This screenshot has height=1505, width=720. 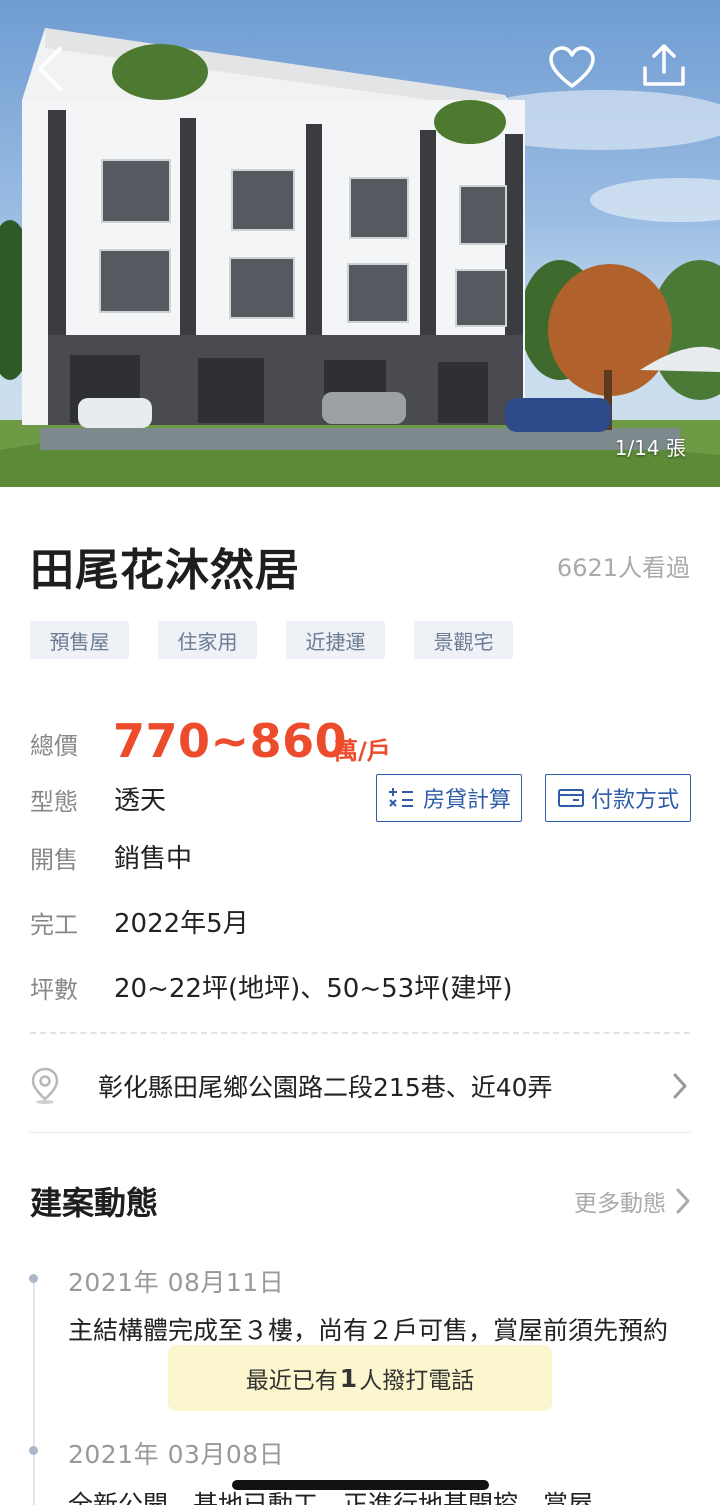 What do you see at coordinates (181, 924) in the screenshot?
I see `completion-value: 2022年5月` at bounding box center [181, 924].